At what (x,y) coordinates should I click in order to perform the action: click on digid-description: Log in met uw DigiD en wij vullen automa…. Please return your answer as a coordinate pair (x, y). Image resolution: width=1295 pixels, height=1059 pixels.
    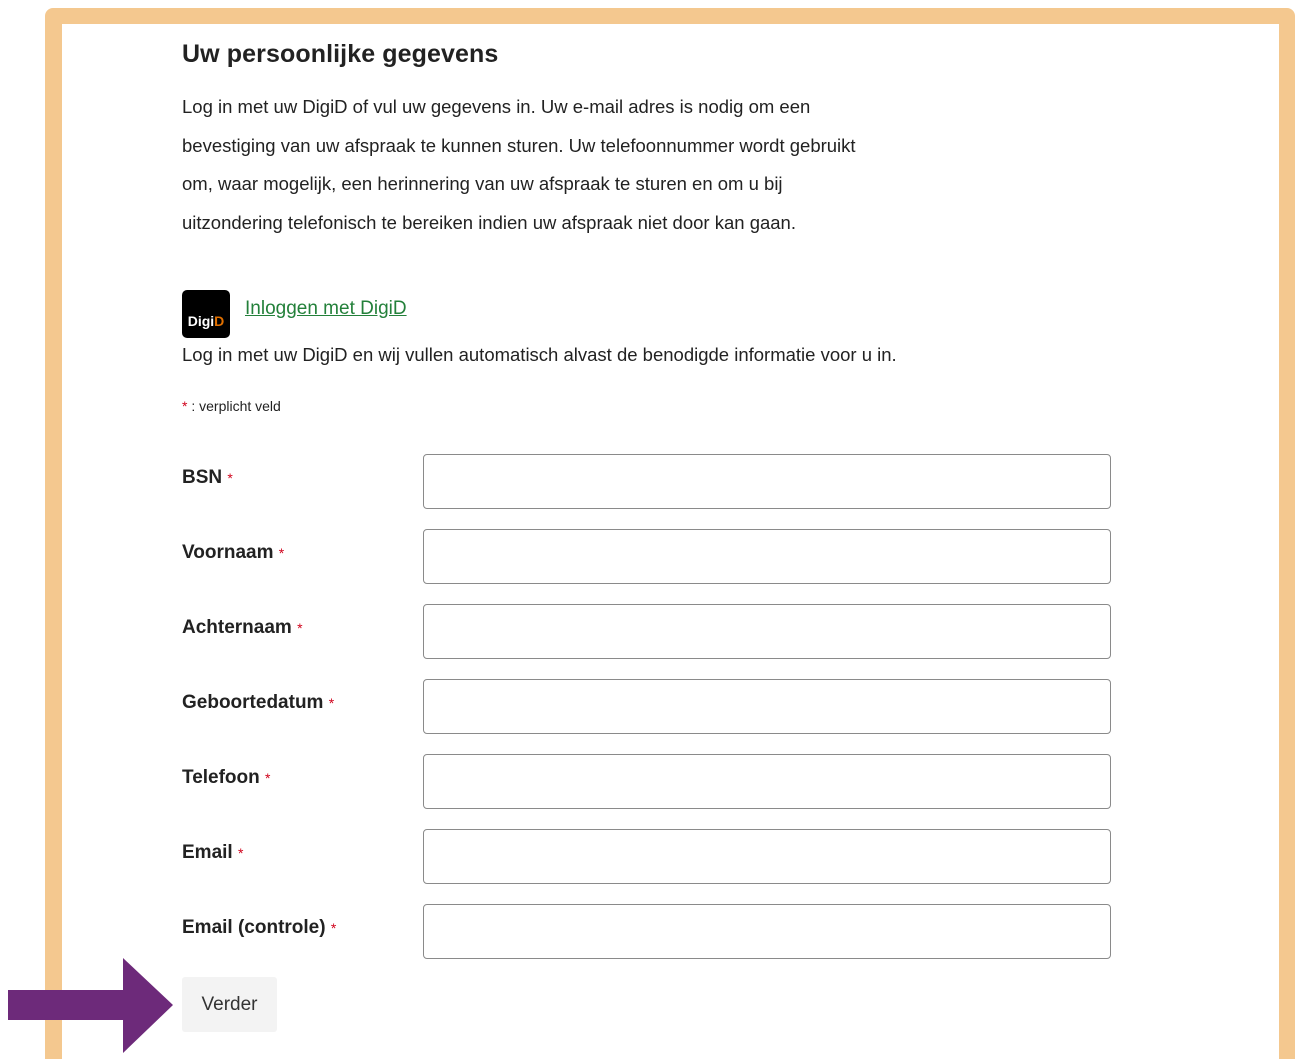
    Looking at the image, I should click on (539, 354).